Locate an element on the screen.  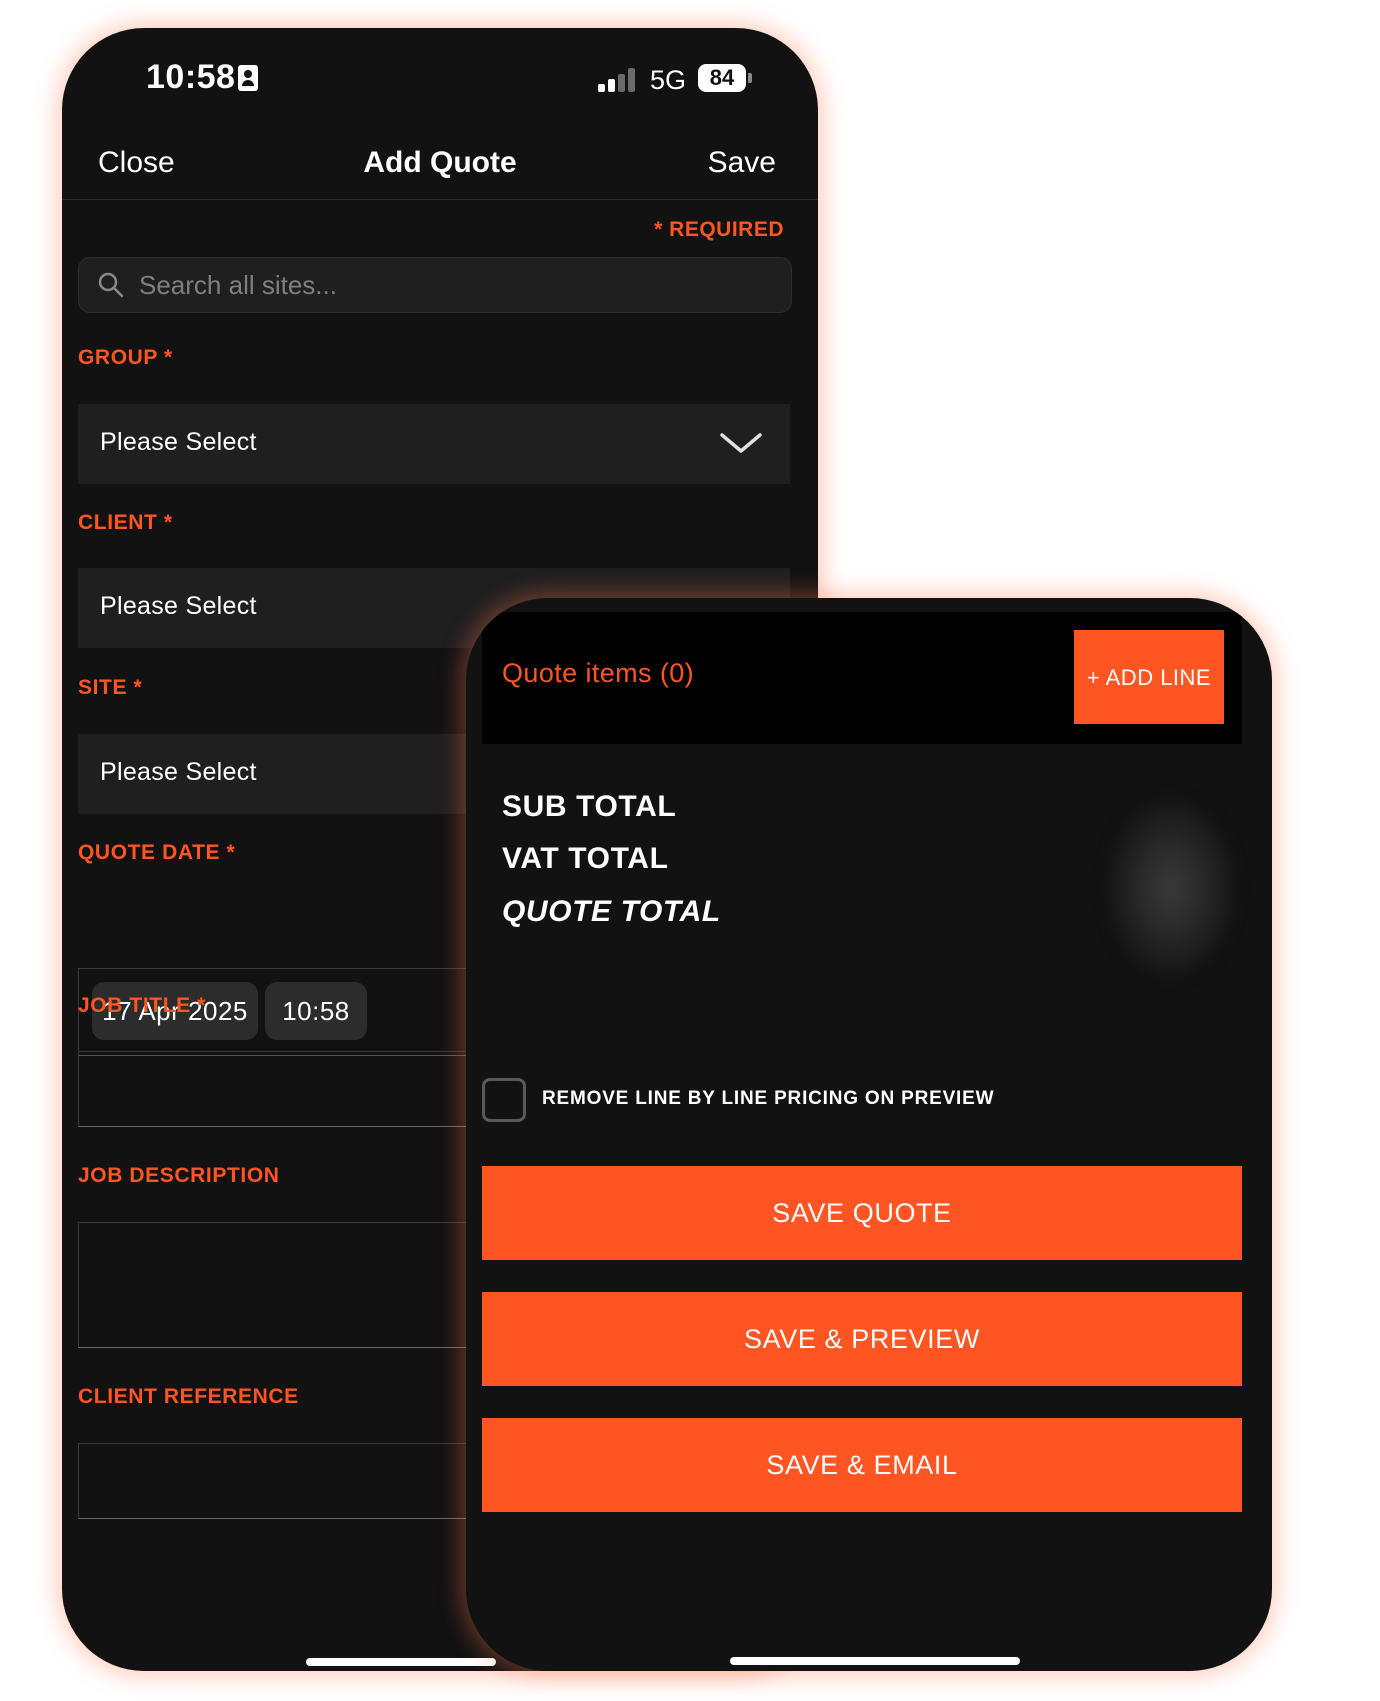
page-title: Add Quote is located at coordinates (440, 162).